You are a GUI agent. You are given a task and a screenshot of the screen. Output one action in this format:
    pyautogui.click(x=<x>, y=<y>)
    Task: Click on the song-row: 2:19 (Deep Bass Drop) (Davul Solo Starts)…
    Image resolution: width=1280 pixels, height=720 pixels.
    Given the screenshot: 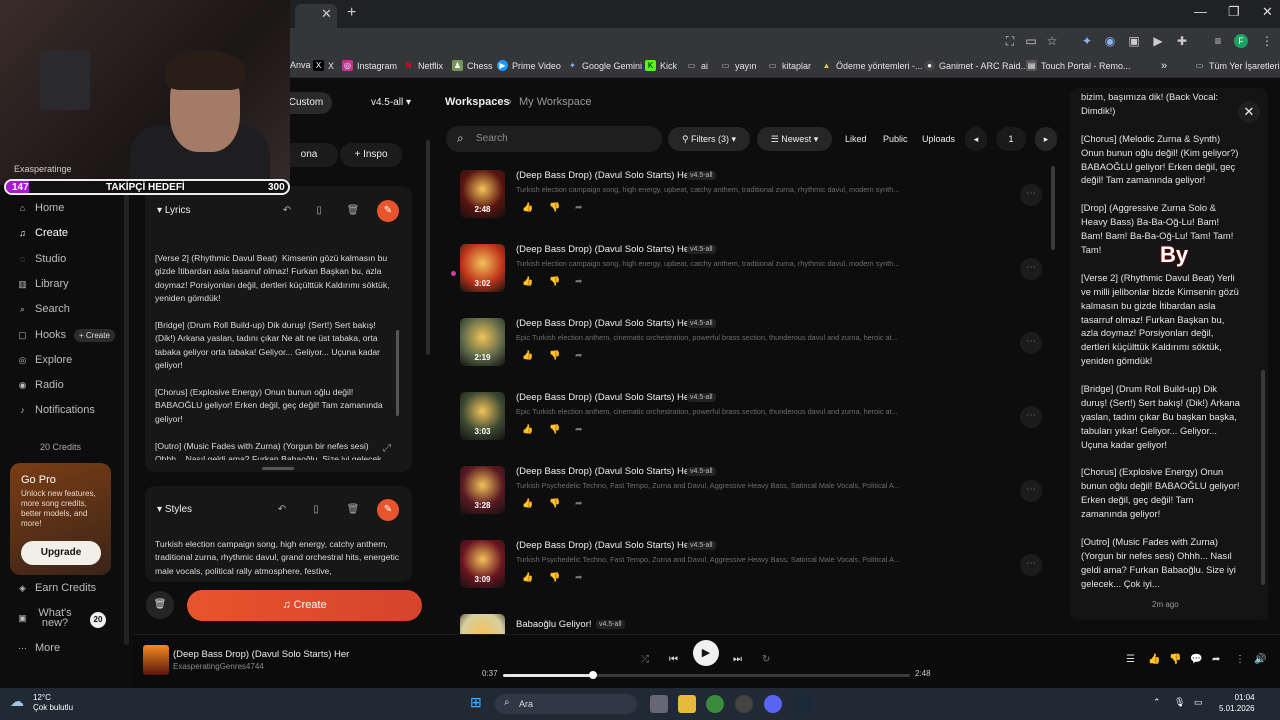 What is the action you would take?
    pyautogui.click(x=755, y=349)
    